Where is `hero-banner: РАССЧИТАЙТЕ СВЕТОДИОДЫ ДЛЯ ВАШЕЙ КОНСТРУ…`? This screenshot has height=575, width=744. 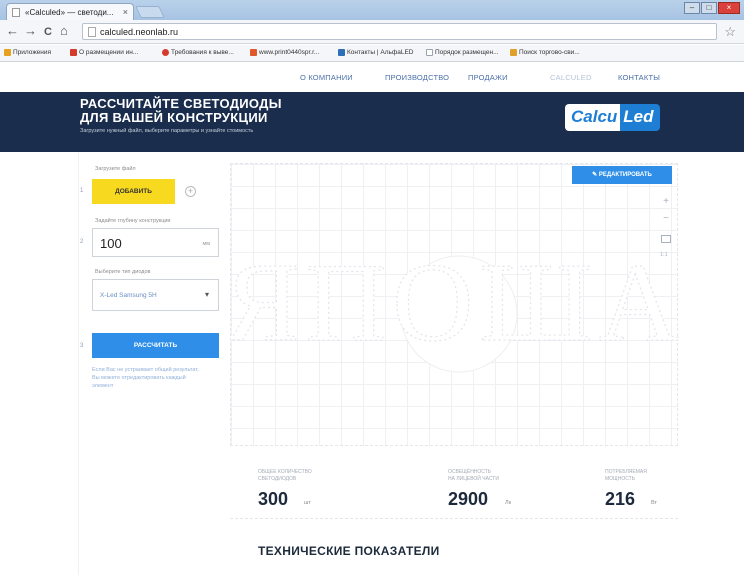
hero-banner: РАССЧИТАЙТЕ СВЕТОДИОДЫ ДЛЯ ВАШЕЙ КОНСТРУ… is located at coordinates (372, 122).